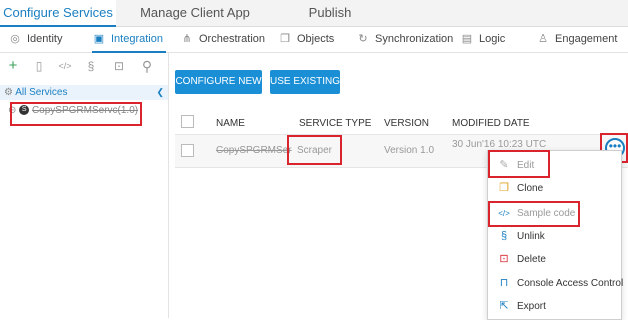 This screenshot has width=628, height=320. Describe the element at coordinates (15, 39) in the screenshot. I see `fingerprint-icon: ◎` at that location.